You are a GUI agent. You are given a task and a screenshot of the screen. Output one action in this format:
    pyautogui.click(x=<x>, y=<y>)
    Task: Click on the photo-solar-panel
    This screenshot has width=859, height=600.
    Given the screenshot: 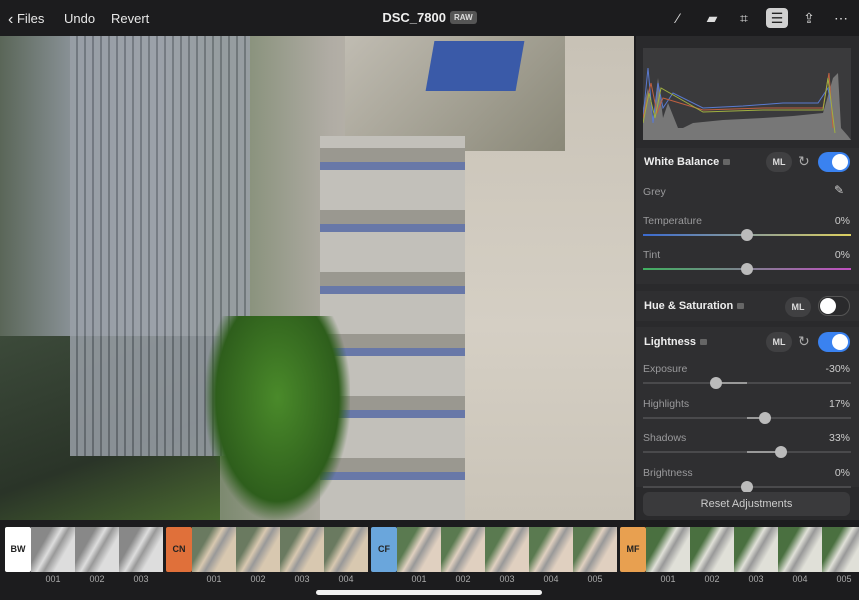 What is the action you would take?
    pyautogui.click(x=475, y=66)
    